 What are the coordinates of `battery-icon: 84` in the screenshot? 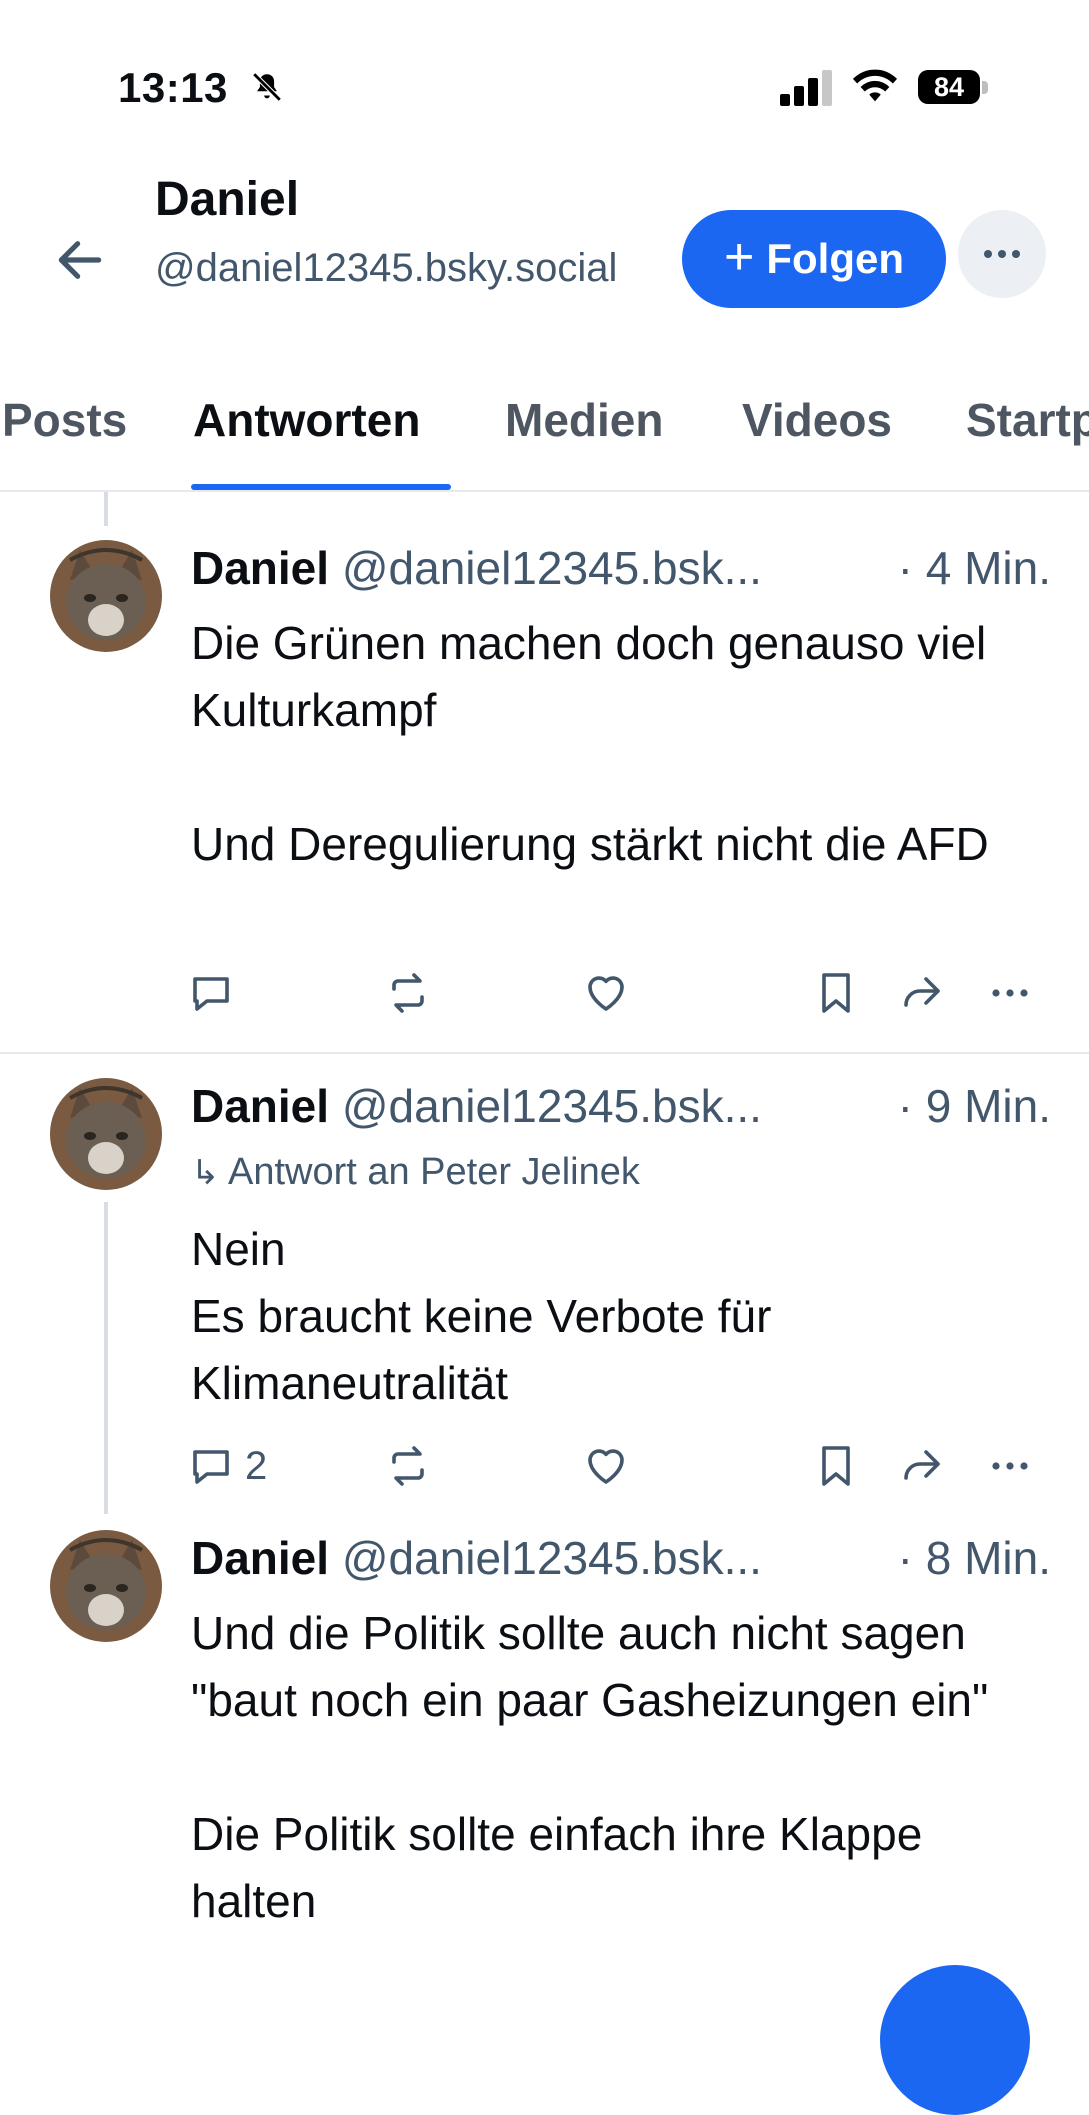 It's located at (954, 88).